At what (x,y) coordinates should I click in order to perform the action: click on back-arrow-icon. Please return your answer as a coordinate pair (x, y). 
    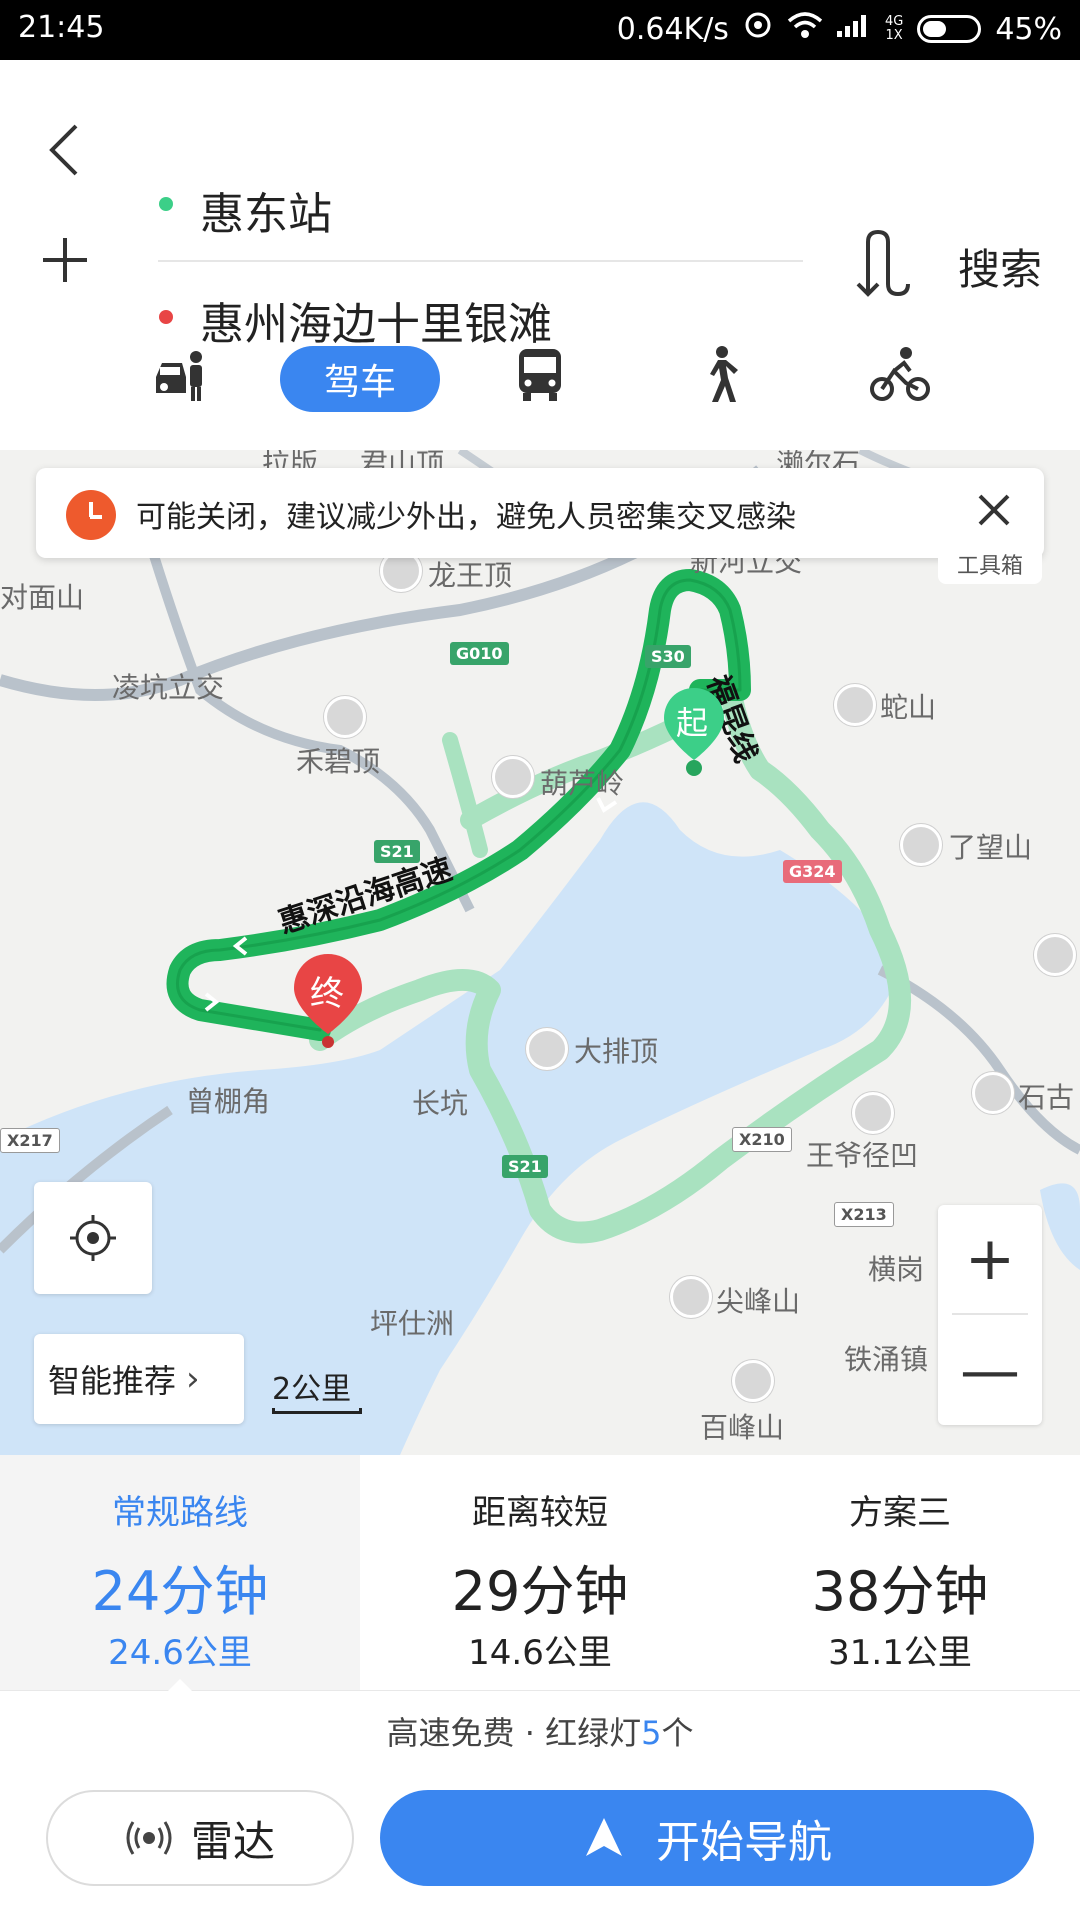
    Looking at the image, I should click on (63, 150).